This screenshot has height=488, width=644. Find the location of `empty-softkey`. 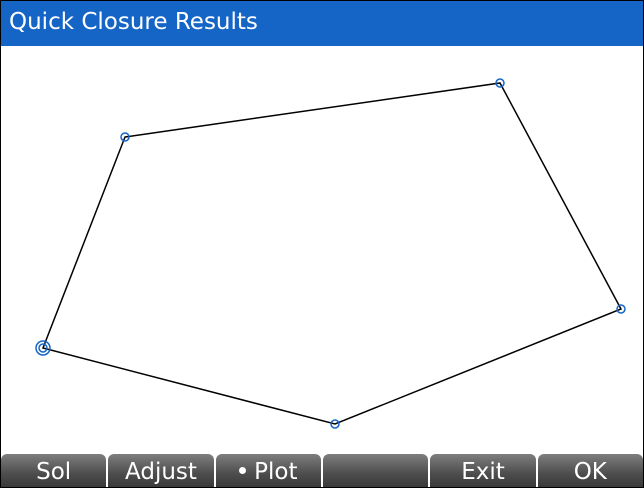

empty-softkey is located at coordinates (375, 470).